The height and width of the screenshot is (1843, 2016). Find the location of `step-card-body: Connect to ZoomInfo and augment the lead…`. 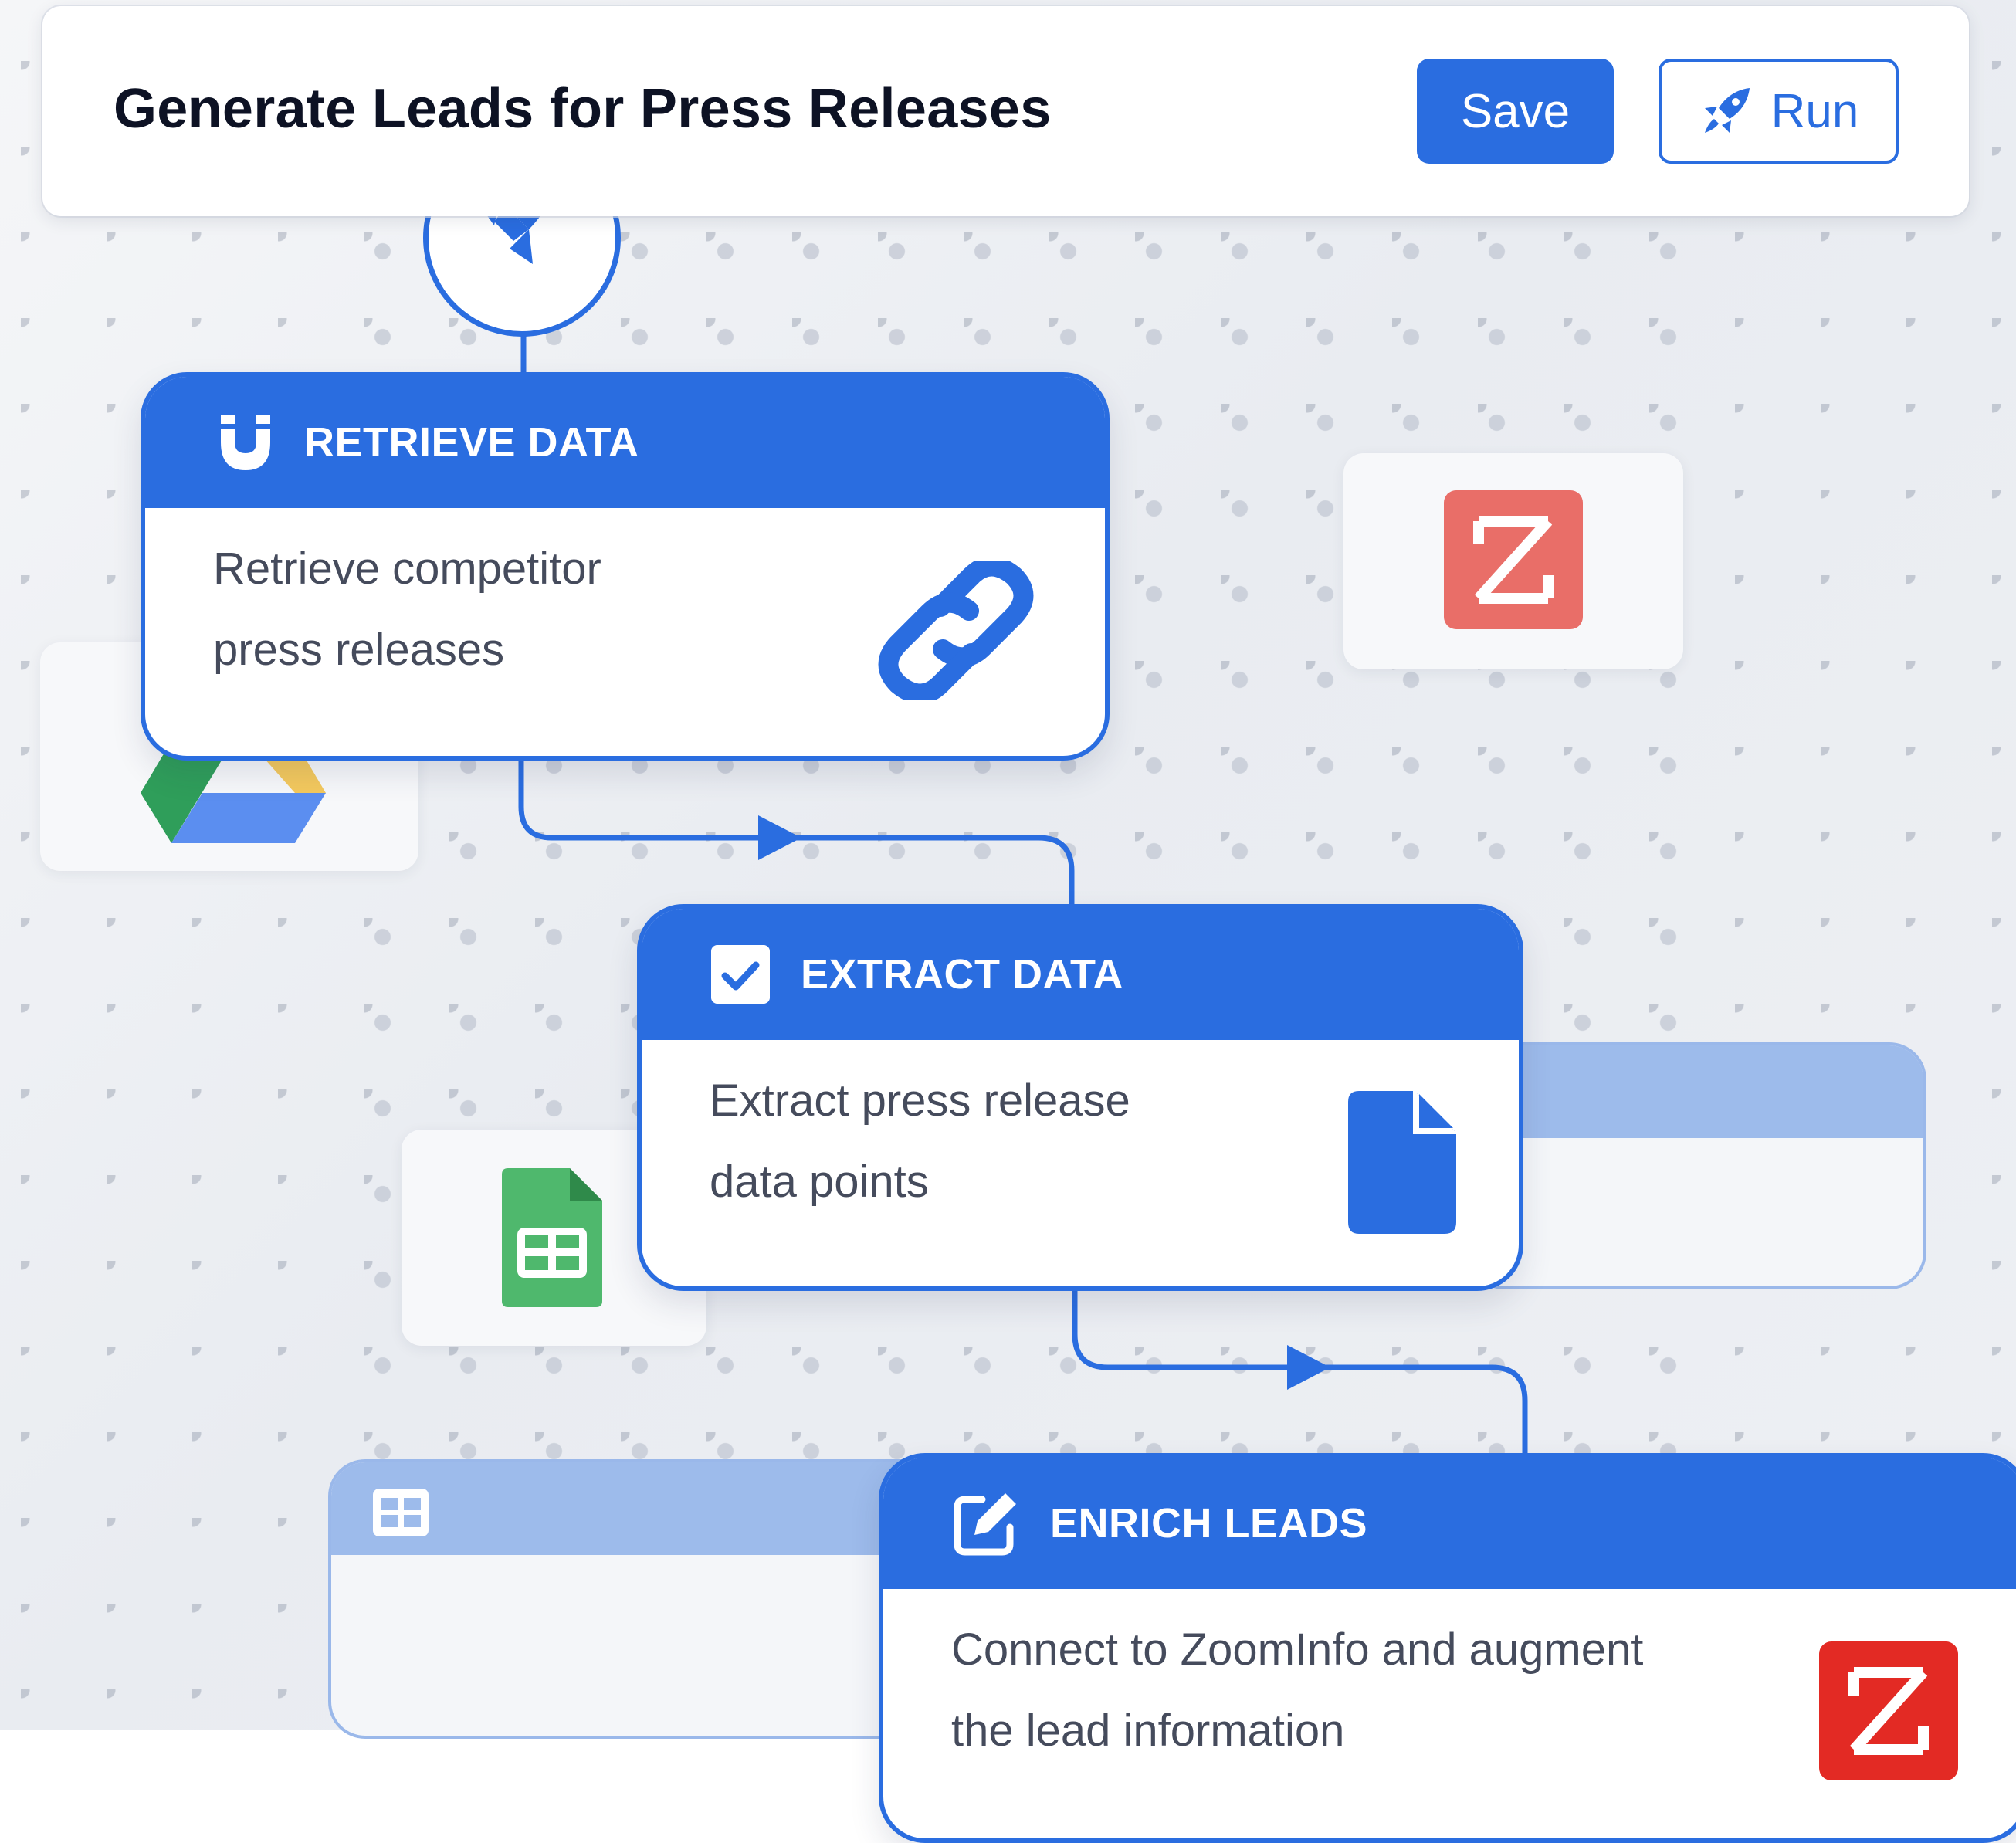

step-card-body: Connect to ZoomInfo and augment the lead… is located at coordinates (1449, 1713).